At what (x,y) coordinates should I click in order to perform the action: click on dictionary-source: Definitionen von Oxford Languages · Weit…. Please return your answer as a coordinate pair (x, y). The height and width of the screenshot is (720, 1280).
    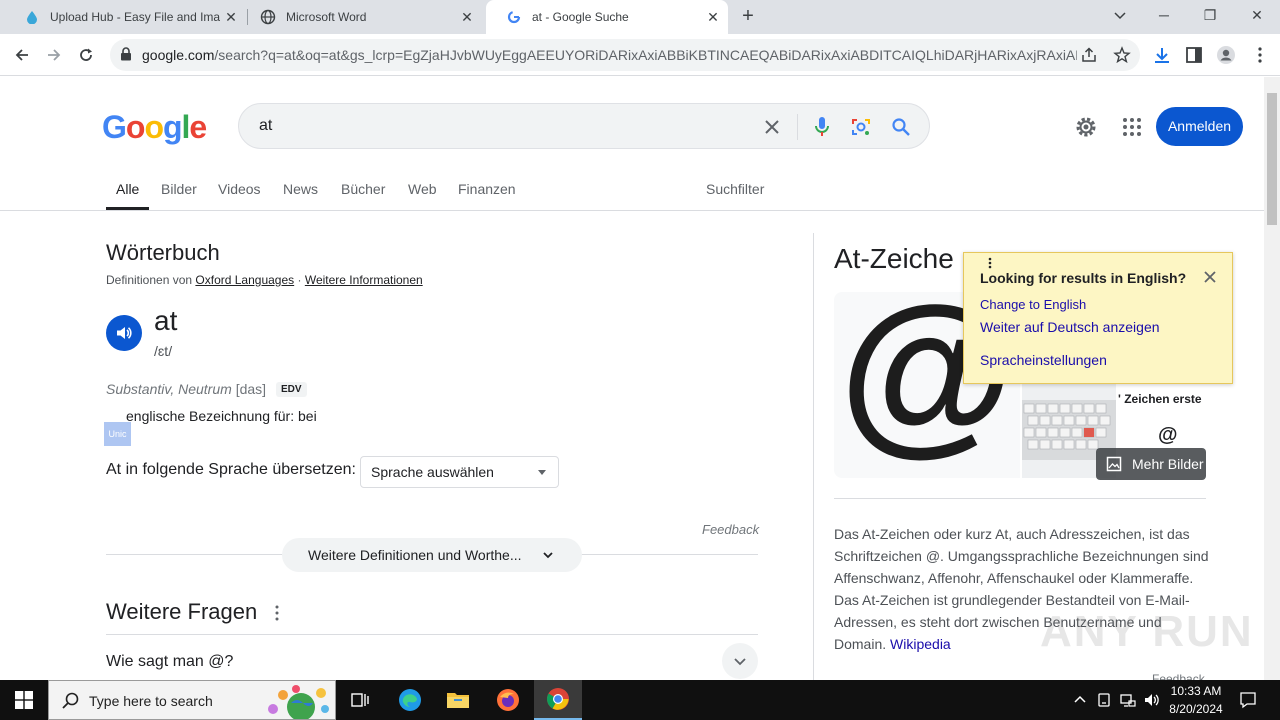
    Looking at the image, I should click on (264, 280).